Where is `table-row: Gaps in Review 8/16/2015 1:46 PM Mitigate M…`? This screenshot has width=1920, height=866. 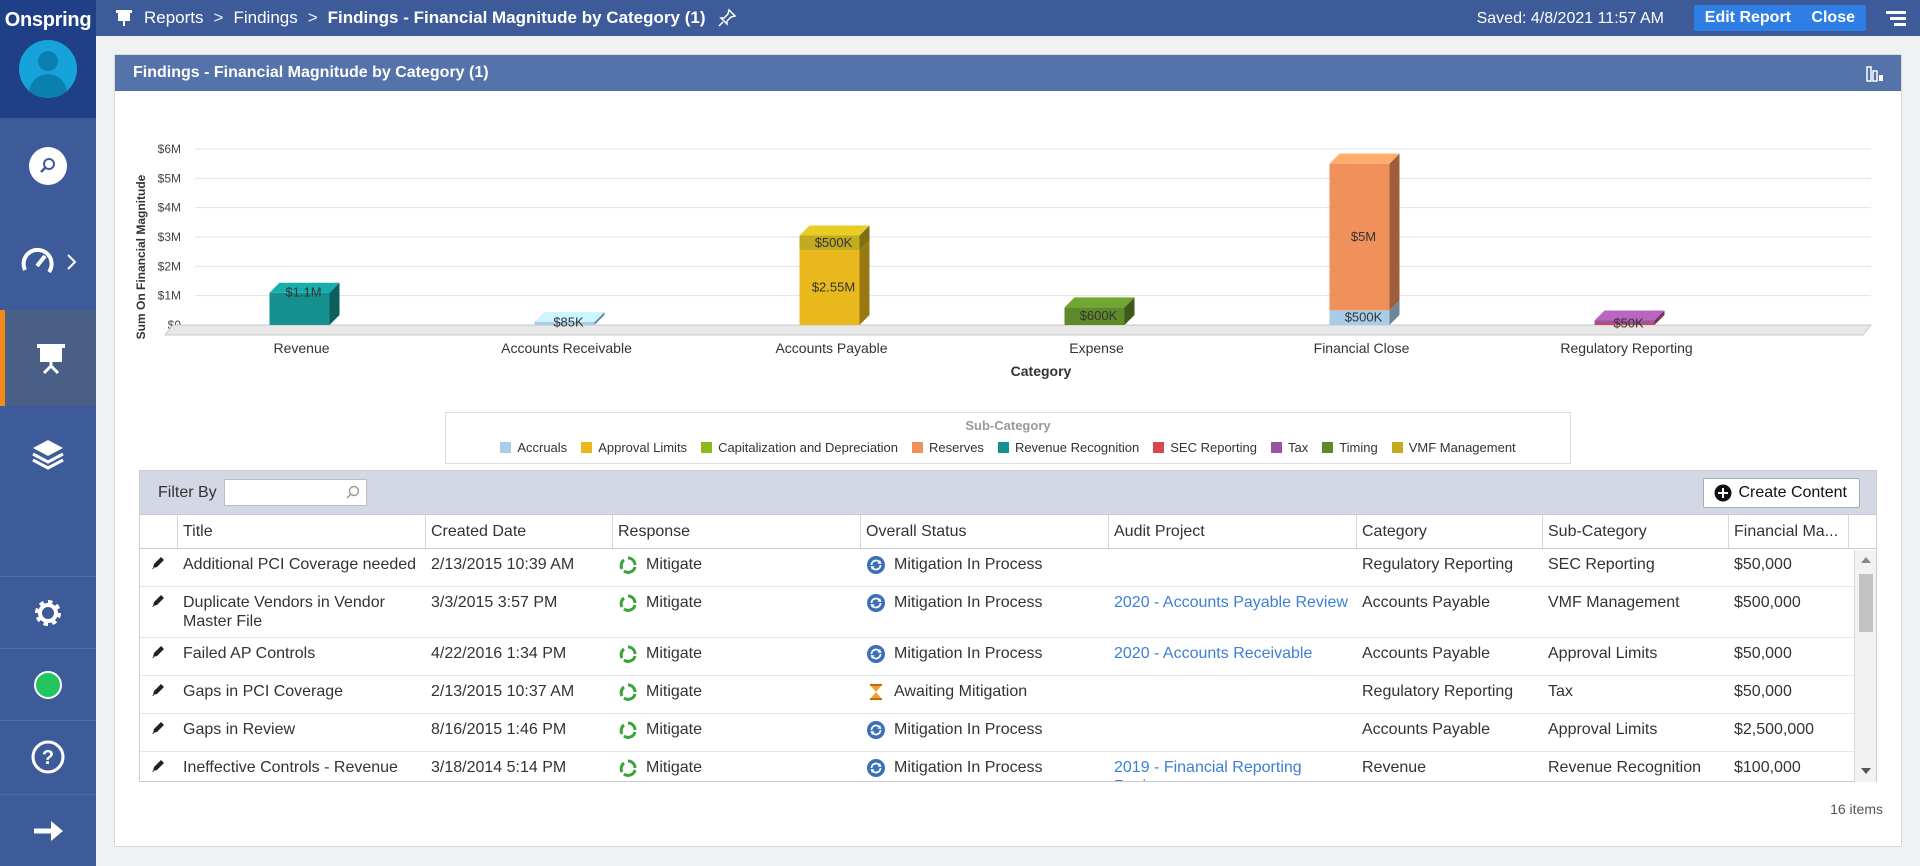 table-row: Gaps in Review 8/16/2015 1:46 PM Mitigate M… is located at coordinates (1008, 733).